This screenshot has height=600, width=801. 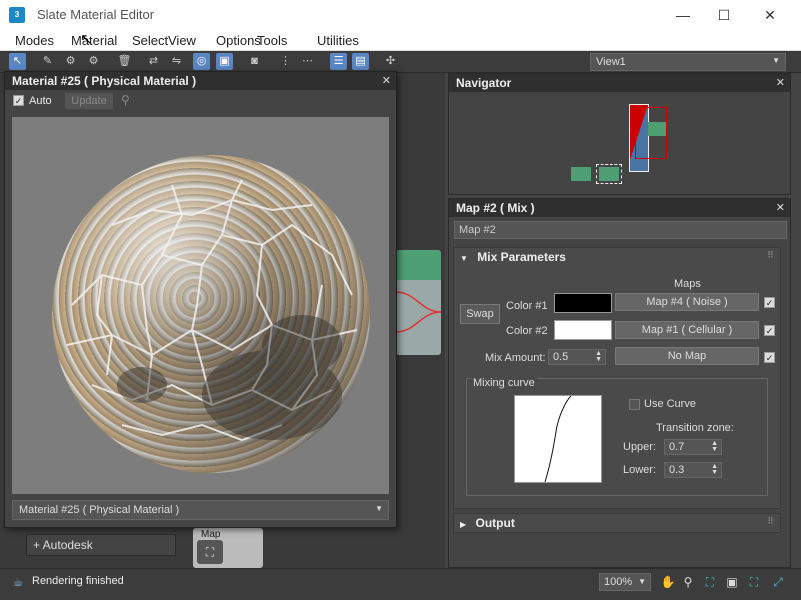 What do you see at coordinates (94, 40) in the screenshot?
I see `menu-material: Material` at bounding box center [94, 40].